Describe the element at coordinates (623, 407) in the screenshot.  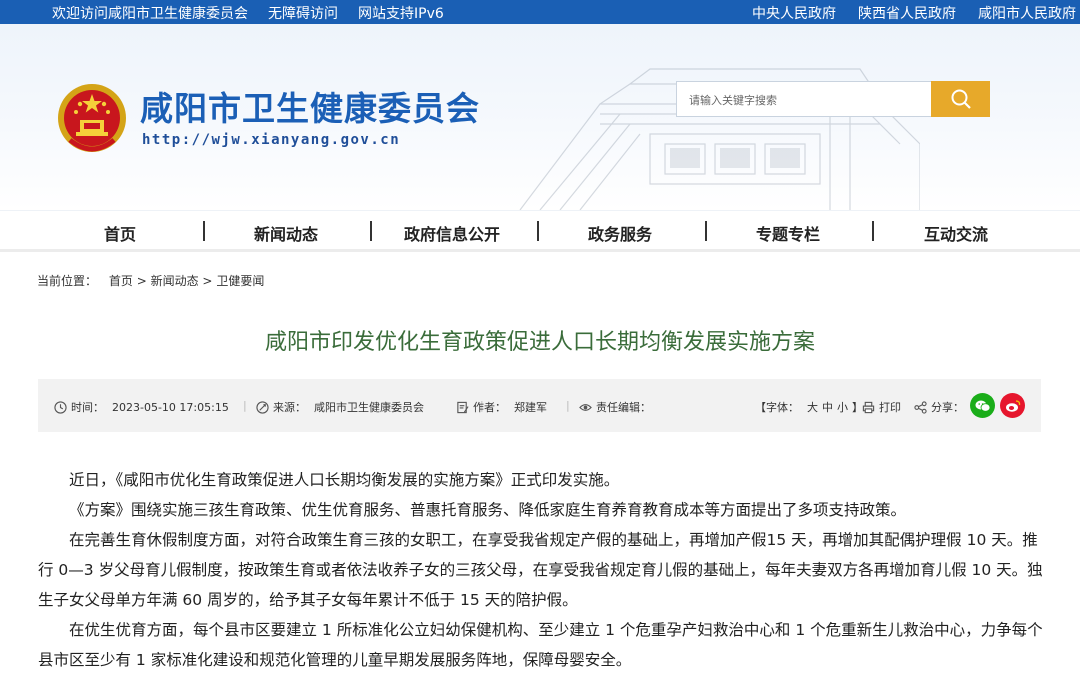
I see `meta-editor-label: 责任编辑：` at that location.